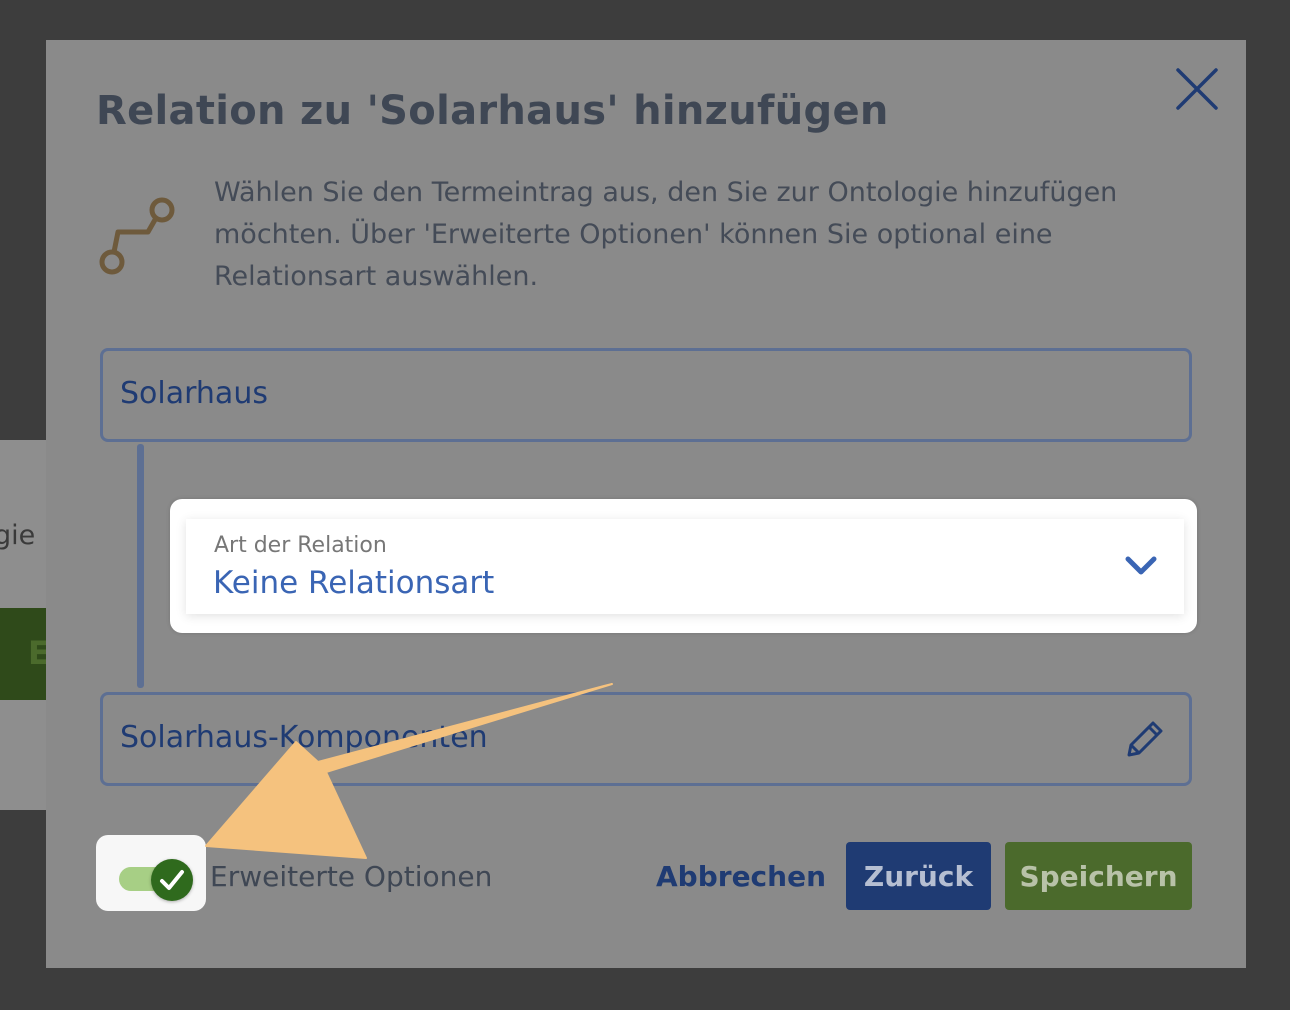  I want to click on chevron-down-icon, so click(1141, 565).